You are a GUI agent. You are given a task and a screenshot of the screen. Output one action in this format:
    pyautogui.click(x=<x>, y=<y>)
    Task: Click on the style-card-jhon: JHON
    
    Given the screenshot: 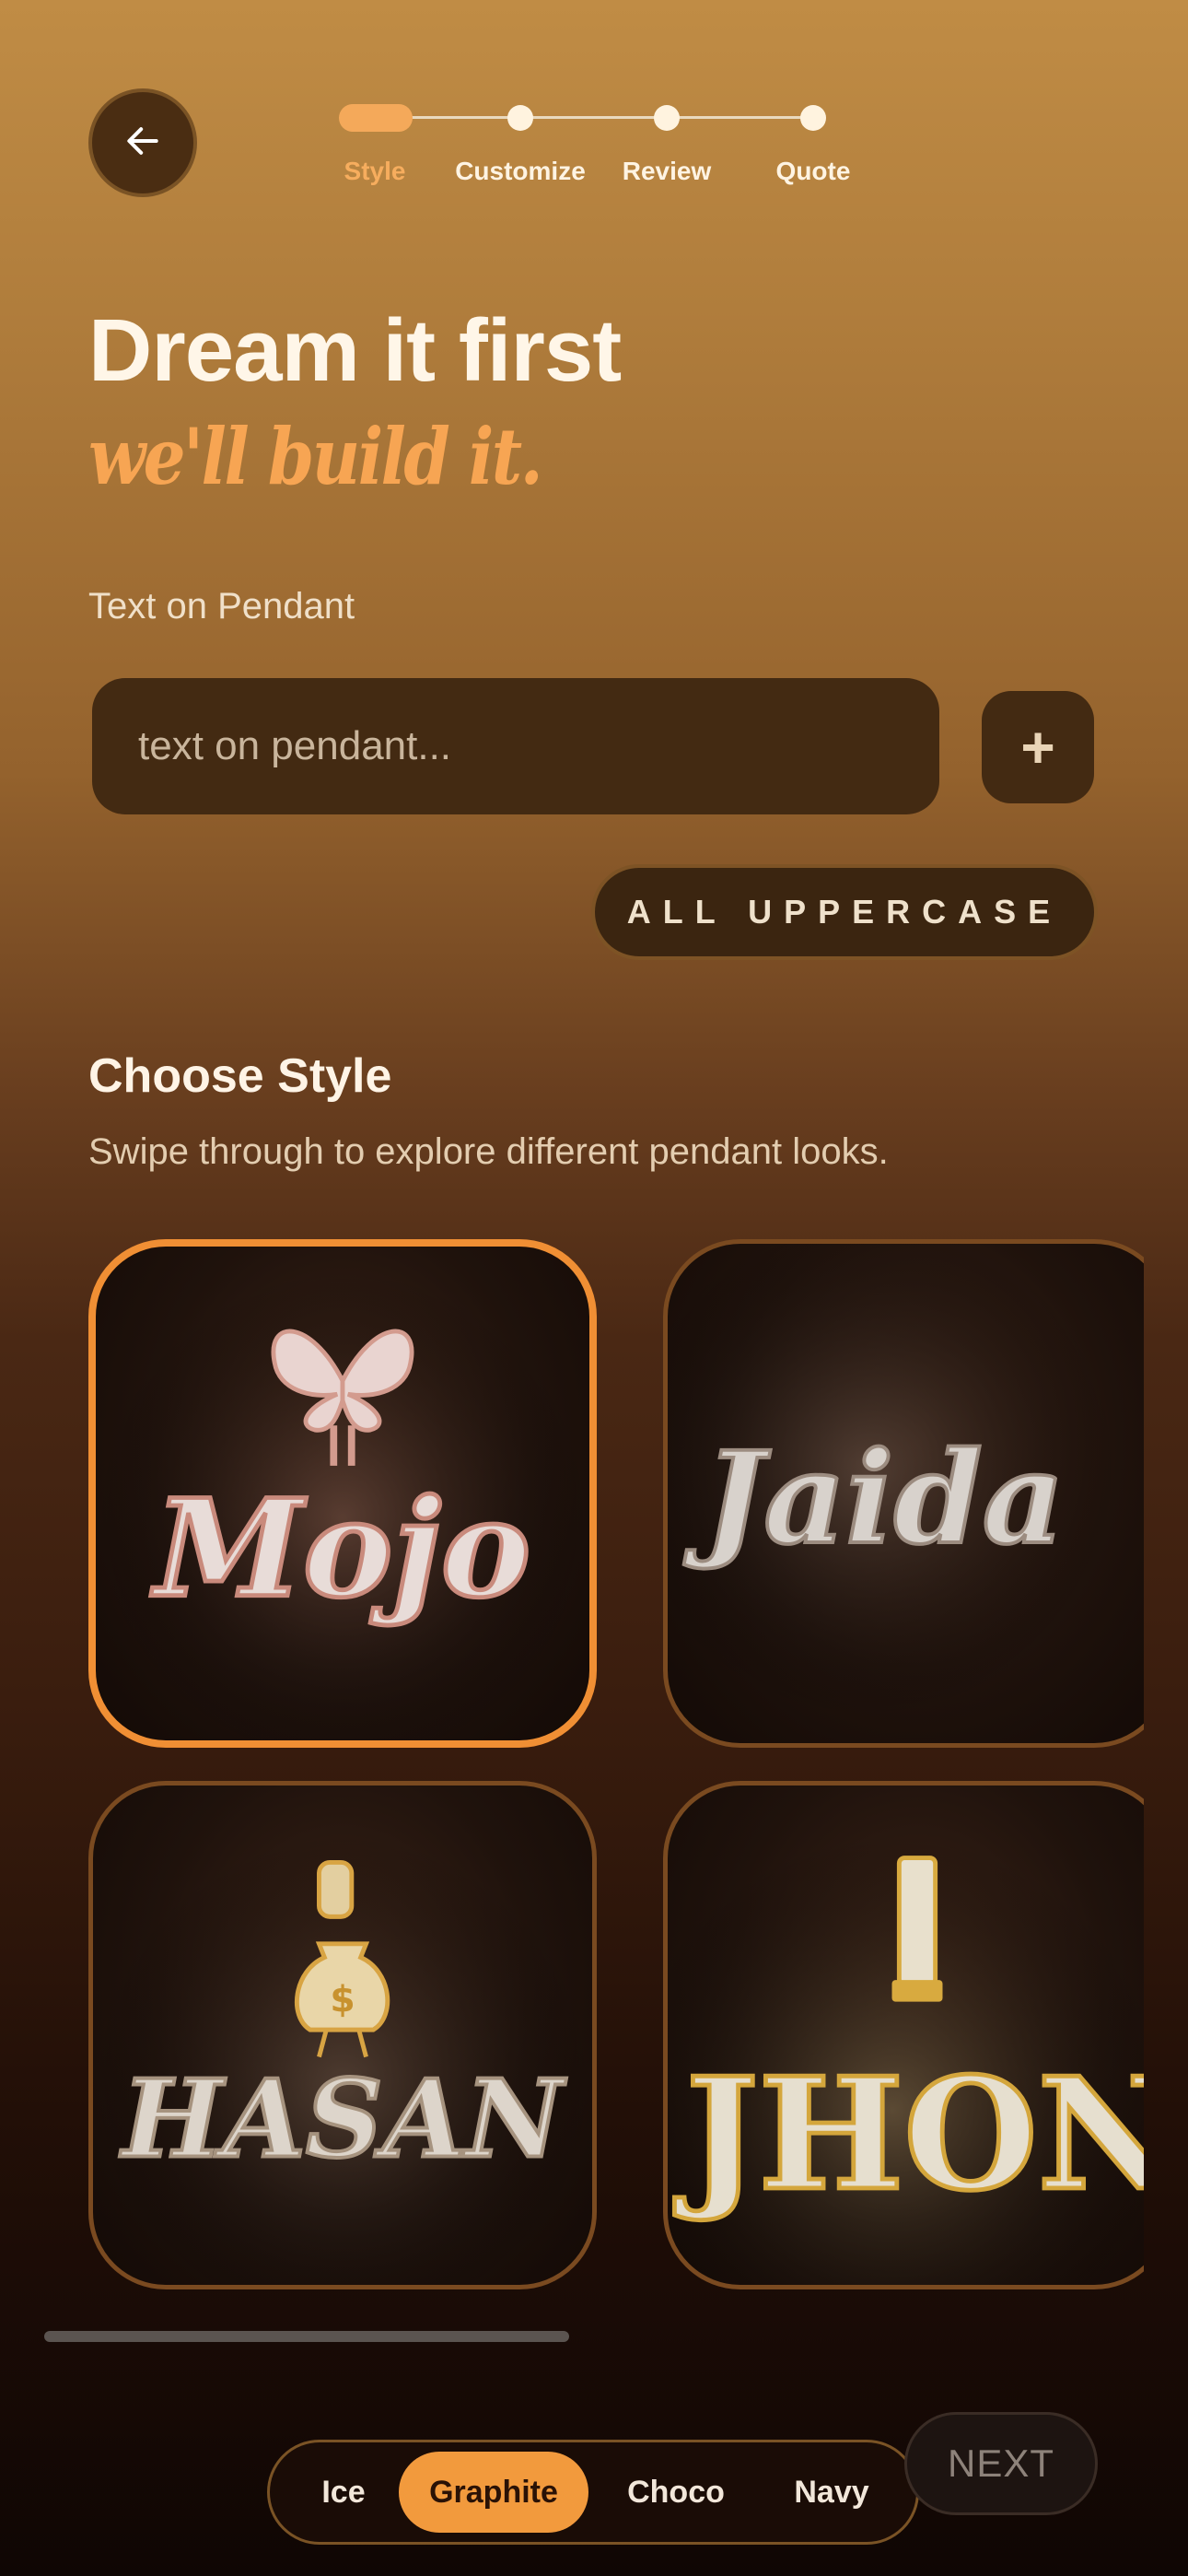 What is the action you would take?
    pyautogui.click(x=903, y=2035)
    